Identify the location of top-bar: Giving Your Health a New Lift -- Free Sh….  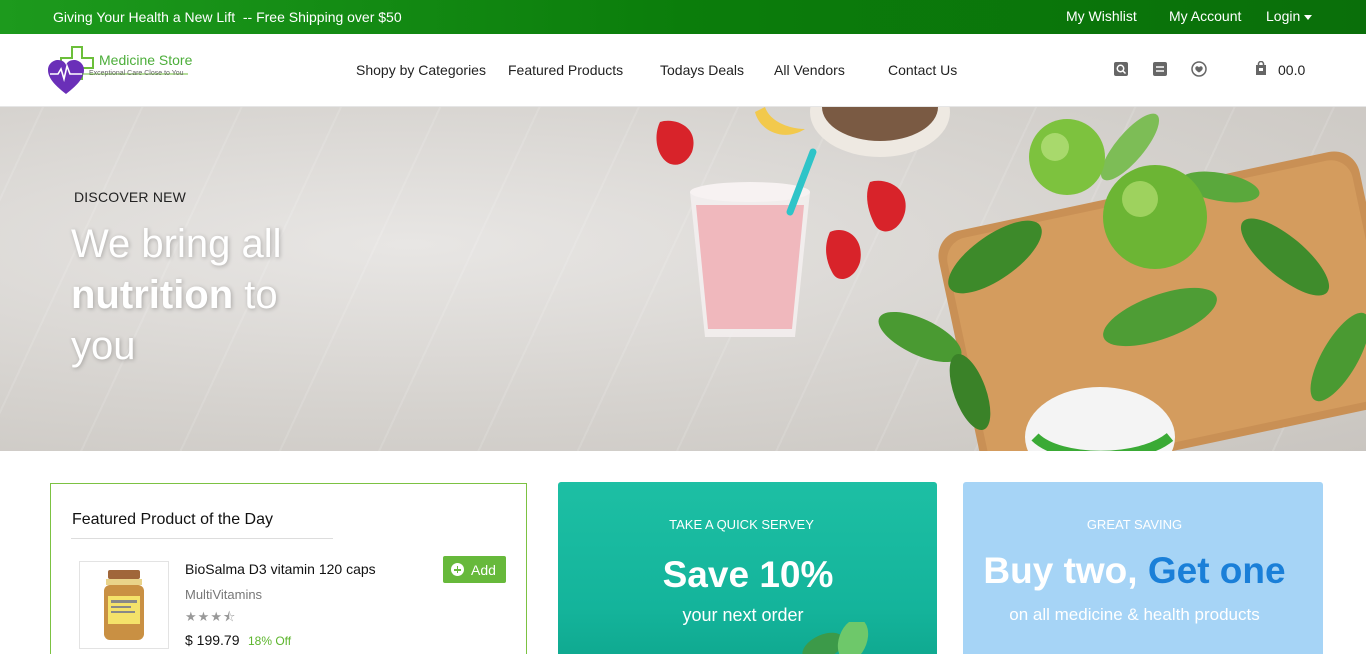
(683, 17).